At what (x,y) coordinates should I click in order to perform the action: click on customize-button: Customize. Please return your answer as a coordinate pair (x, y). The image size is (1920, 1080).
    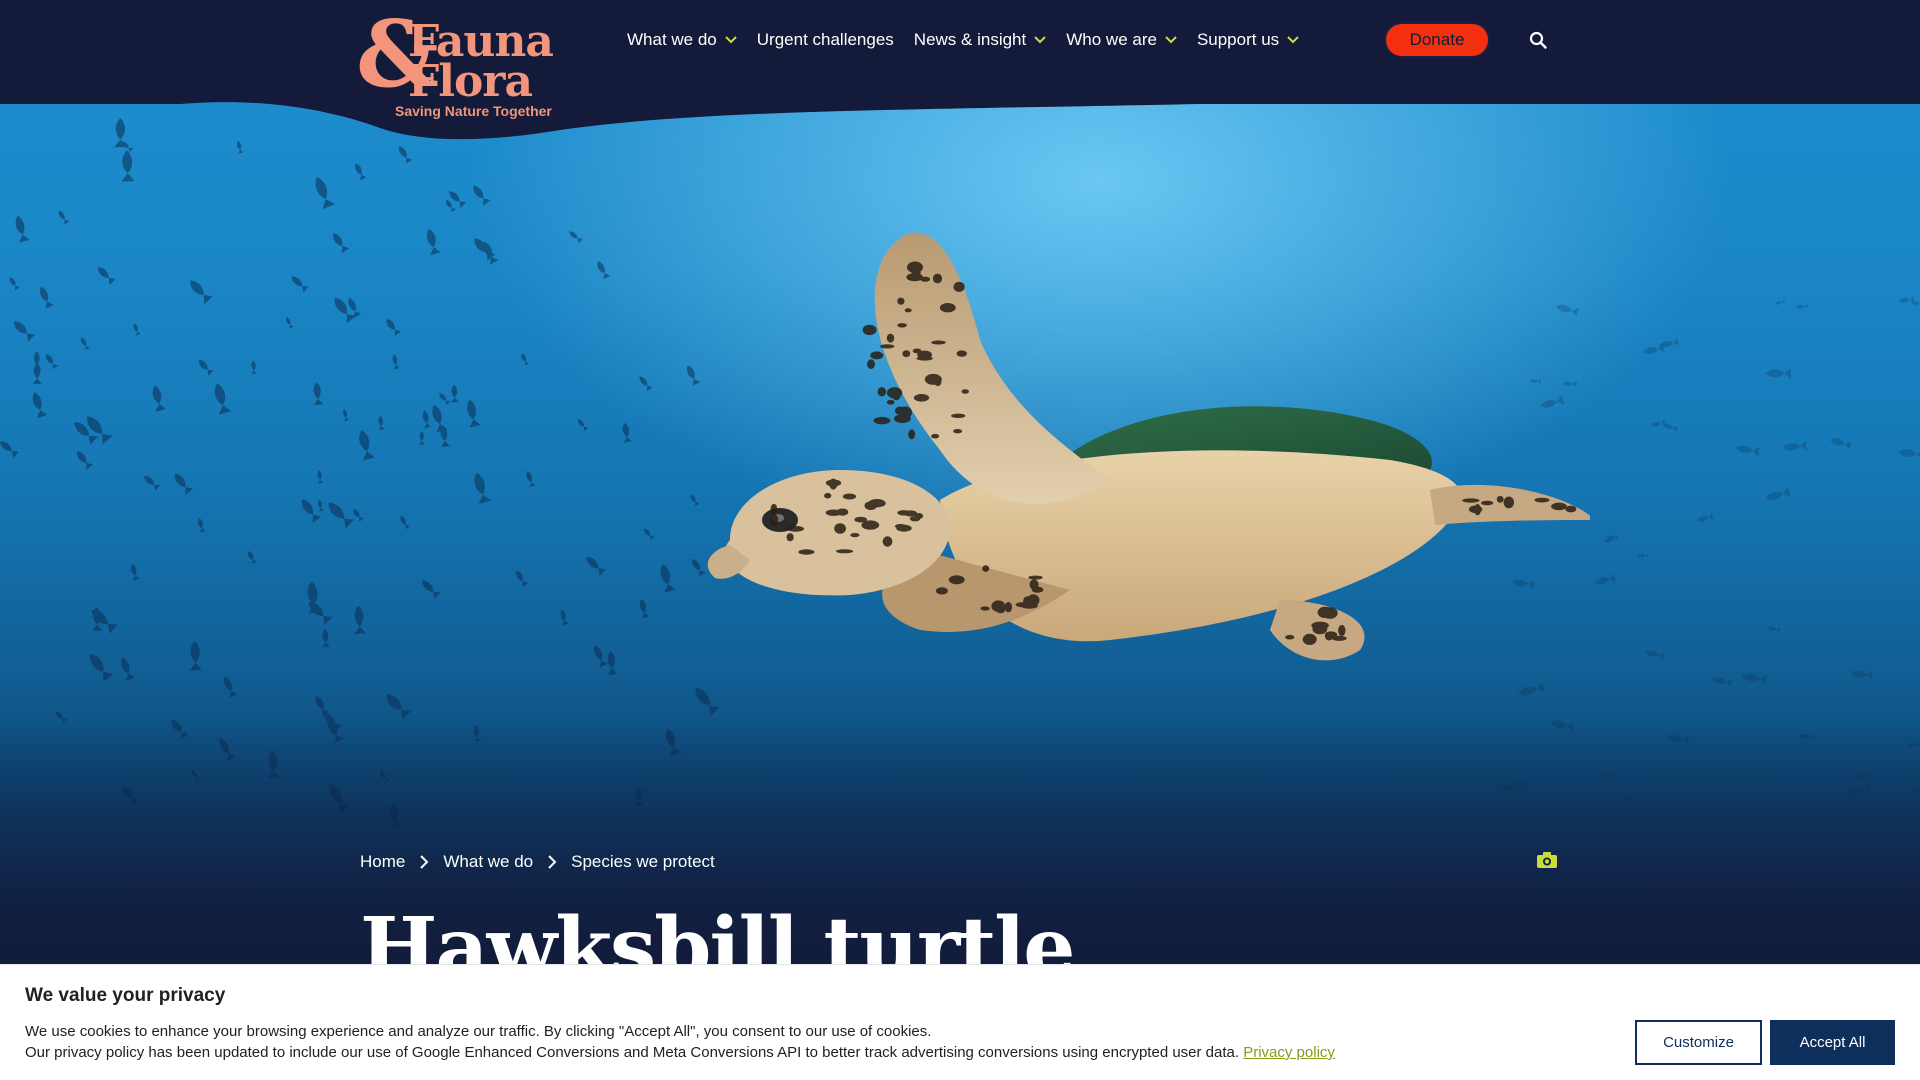
    Looking at the image, I should click on (1698, 1042).